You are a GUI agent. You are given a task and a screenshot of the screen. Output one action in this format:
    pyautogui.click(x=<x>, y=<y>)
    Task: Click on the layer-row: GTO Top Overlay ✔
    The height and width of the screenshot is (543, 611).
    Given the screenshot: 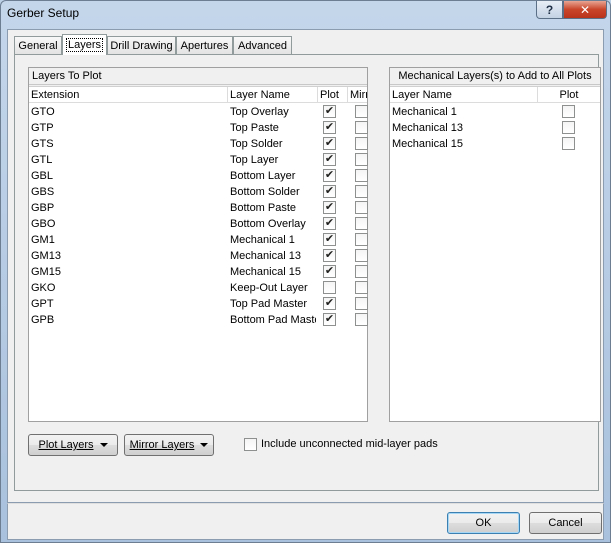 What is the action you would take?
    pyautogui.click(x=198, y=112)
    